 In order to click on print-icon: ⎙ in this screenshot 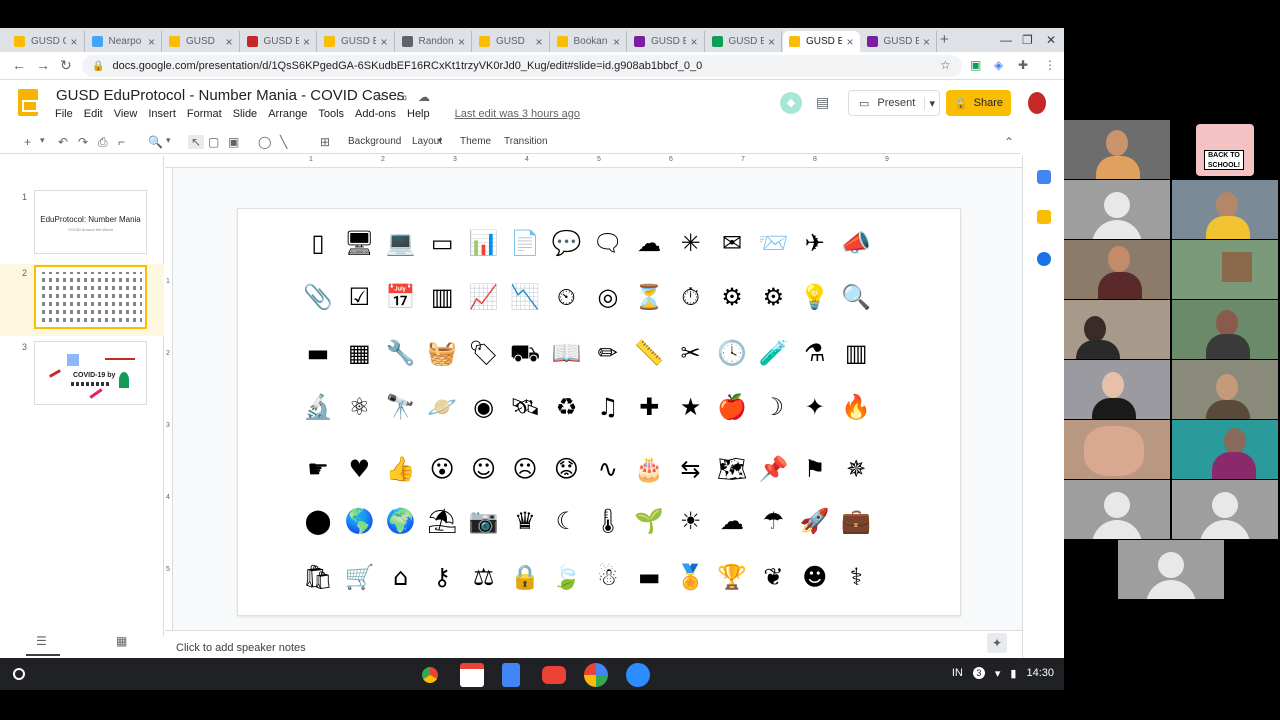, I will do `click(103, 142)`.